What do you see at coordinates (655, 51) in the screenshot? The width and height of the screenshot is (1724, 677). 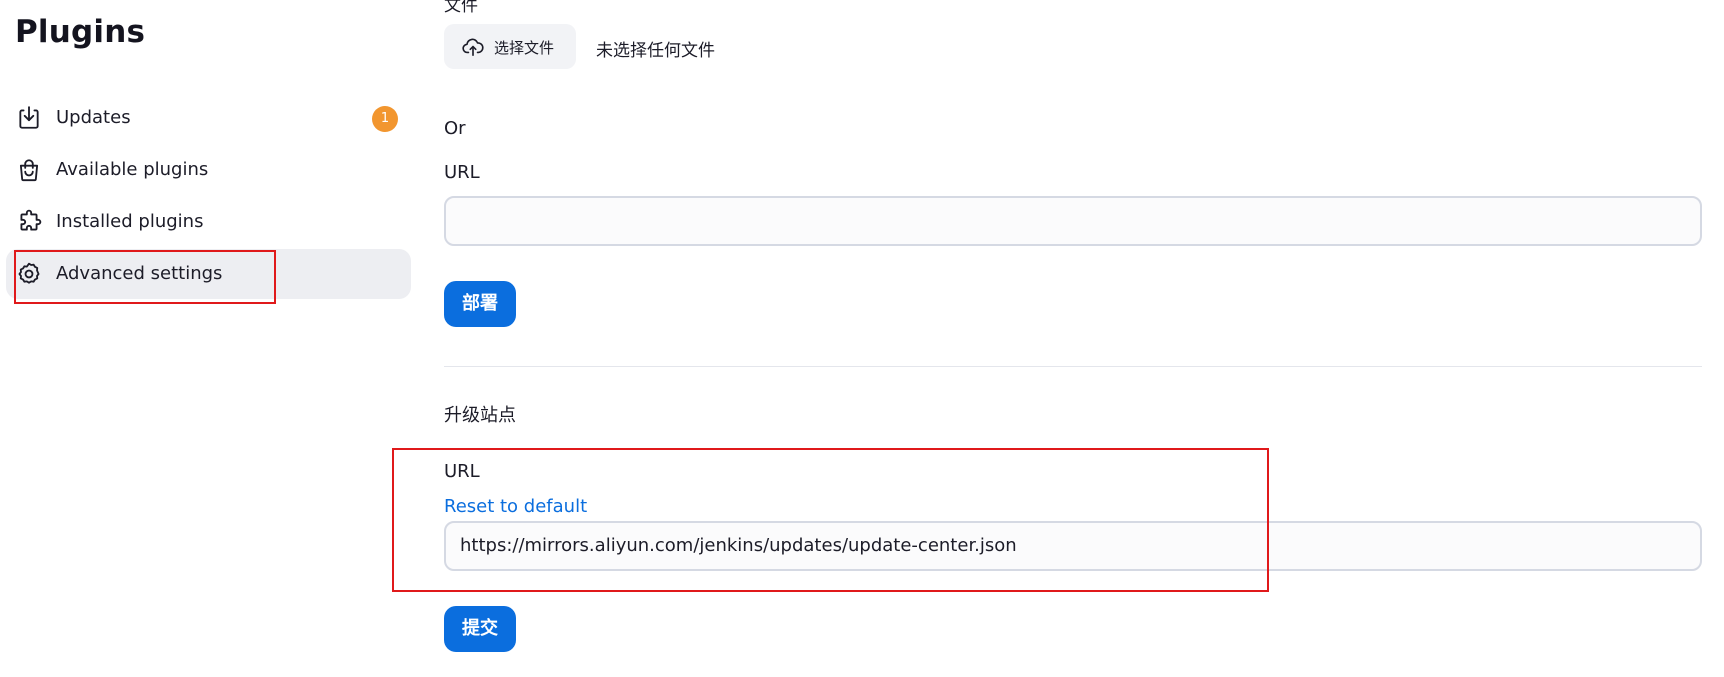 I see `no-file-chosen-text: 未选择任何文件` at bounding box center [655, 51].